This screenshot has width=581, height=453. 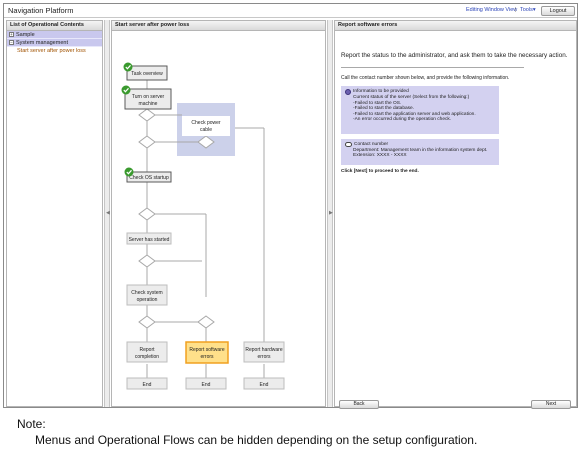 I want to click on node-label: completion, so click(x=147, y=357).